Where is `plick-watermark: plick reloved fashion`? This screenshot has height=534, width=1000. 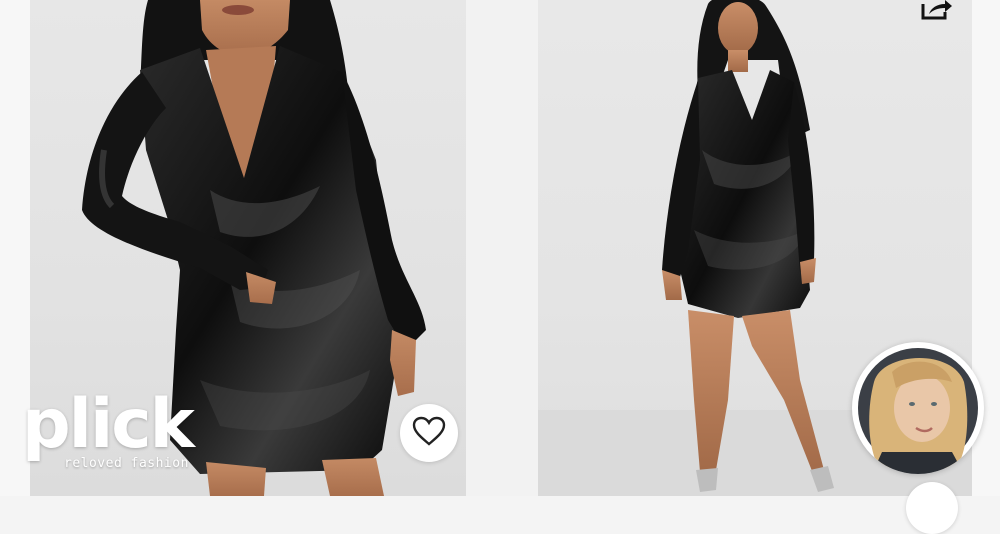
plick-watermark: plick reloved fashion is located at coordinates (122, 433).